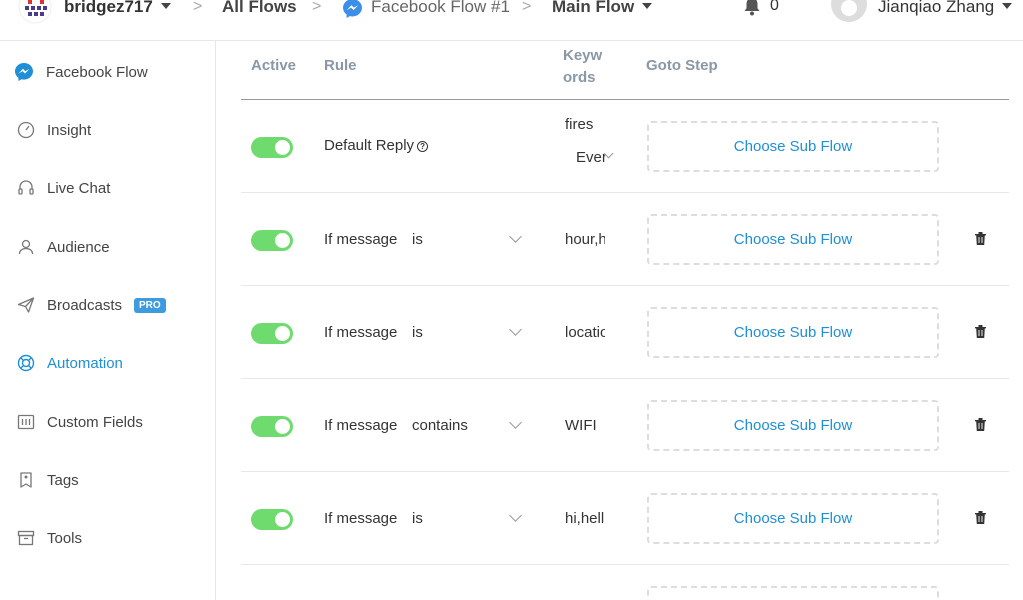 The image size is (1023, 600). What do you see at coordinates (85, 305) in the screenshot?
I see `sidebar-item-label: Broadcasts` at bounding box center [85, 305].